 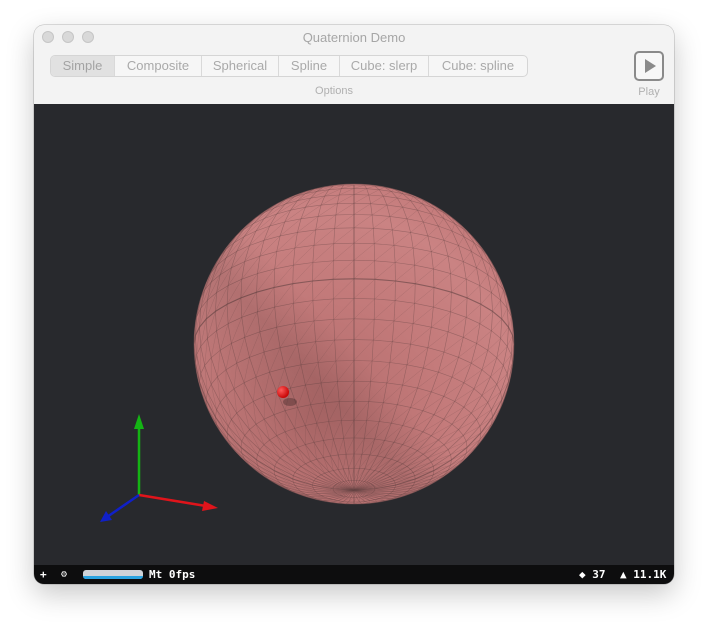 What do you see at coordinates (478, 66) in the screenshot?
I see `segment-cube-spline: Cube: spline` at bounding box center [478, 66].